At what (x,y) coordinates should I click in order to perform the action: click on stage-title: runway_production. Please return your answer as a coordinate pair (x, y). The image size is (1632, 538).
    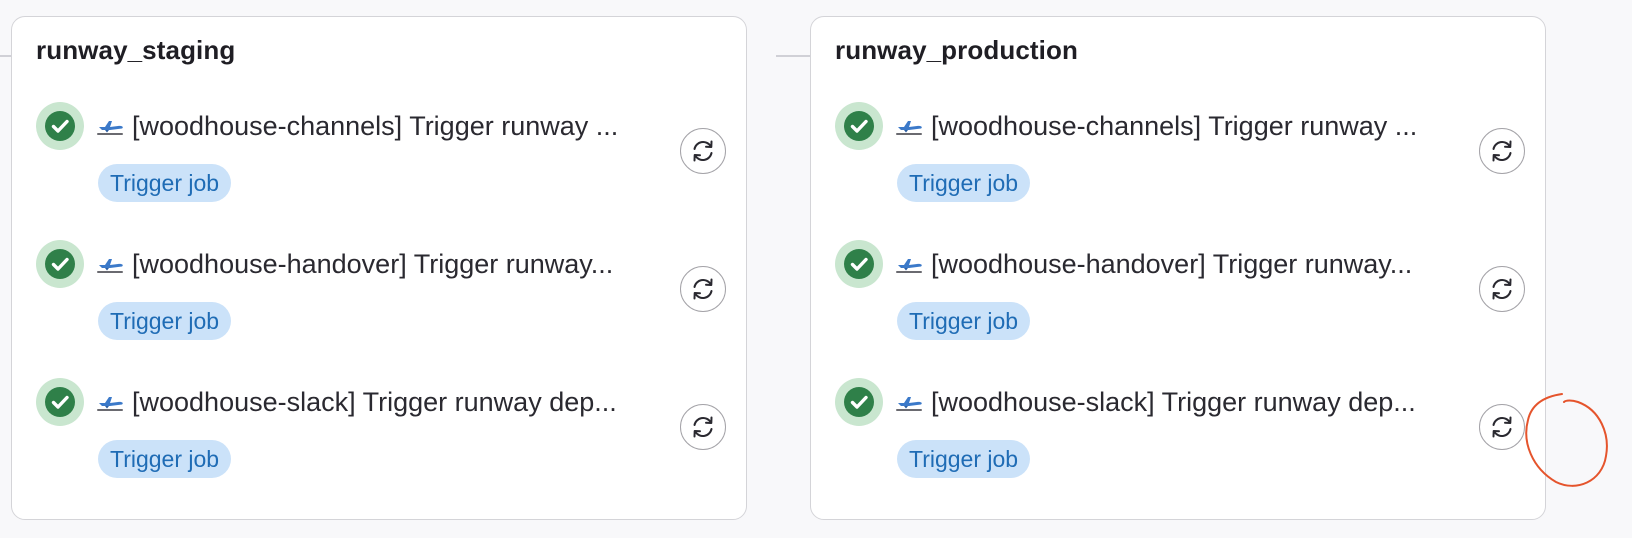
    Looking at the image, I should click on (956, 50).